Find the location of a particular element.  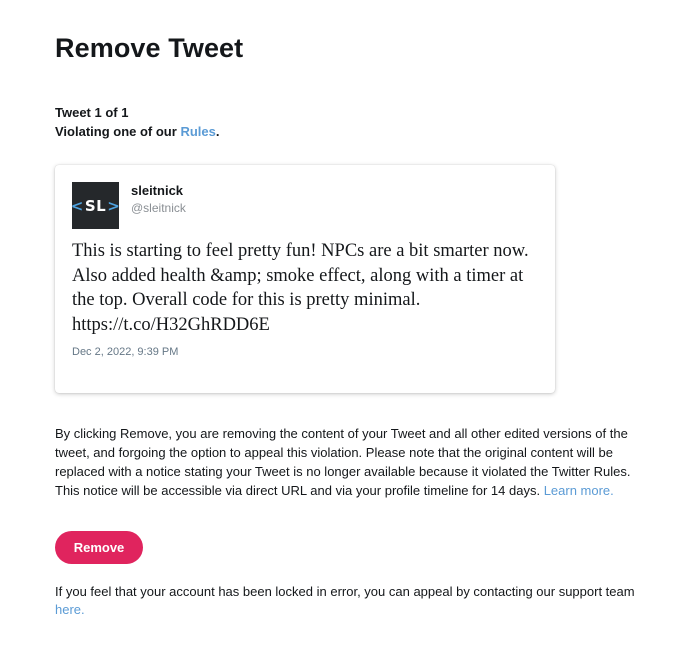

tweet-count-label: Tweet 1 of 1 is located at coordinates (92, 112).